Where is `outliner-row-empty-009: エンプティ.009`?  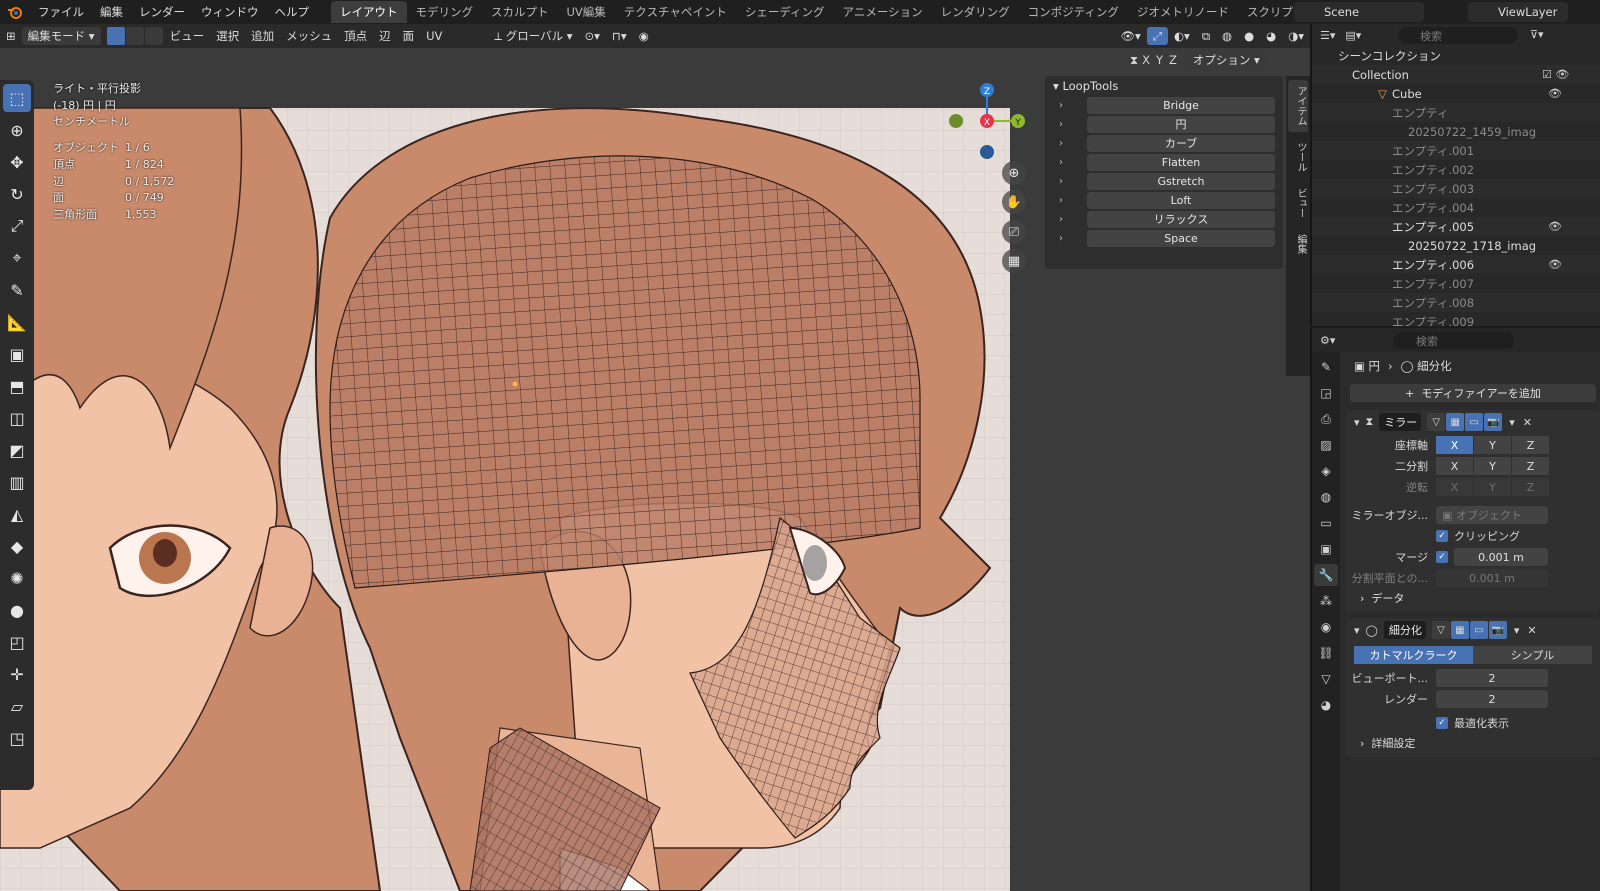 outliner-row-empty-009: エンプティ.009 is located at coordinates (1456, 319).